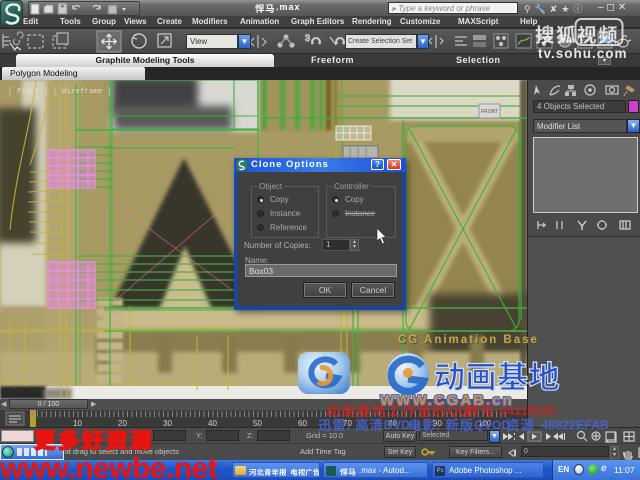 Image resolution: width=640 pixels, height=480 pixels. I want to click on svg-text: 48822EFAB, so click(575, 425).